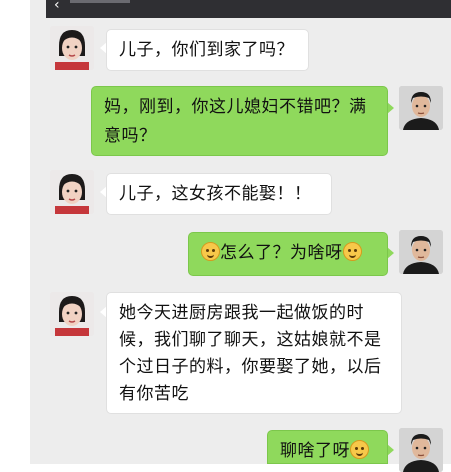  I want to click on message-text-line: 她今天进厨房跟我一起做饭的时, so click(241, 313).